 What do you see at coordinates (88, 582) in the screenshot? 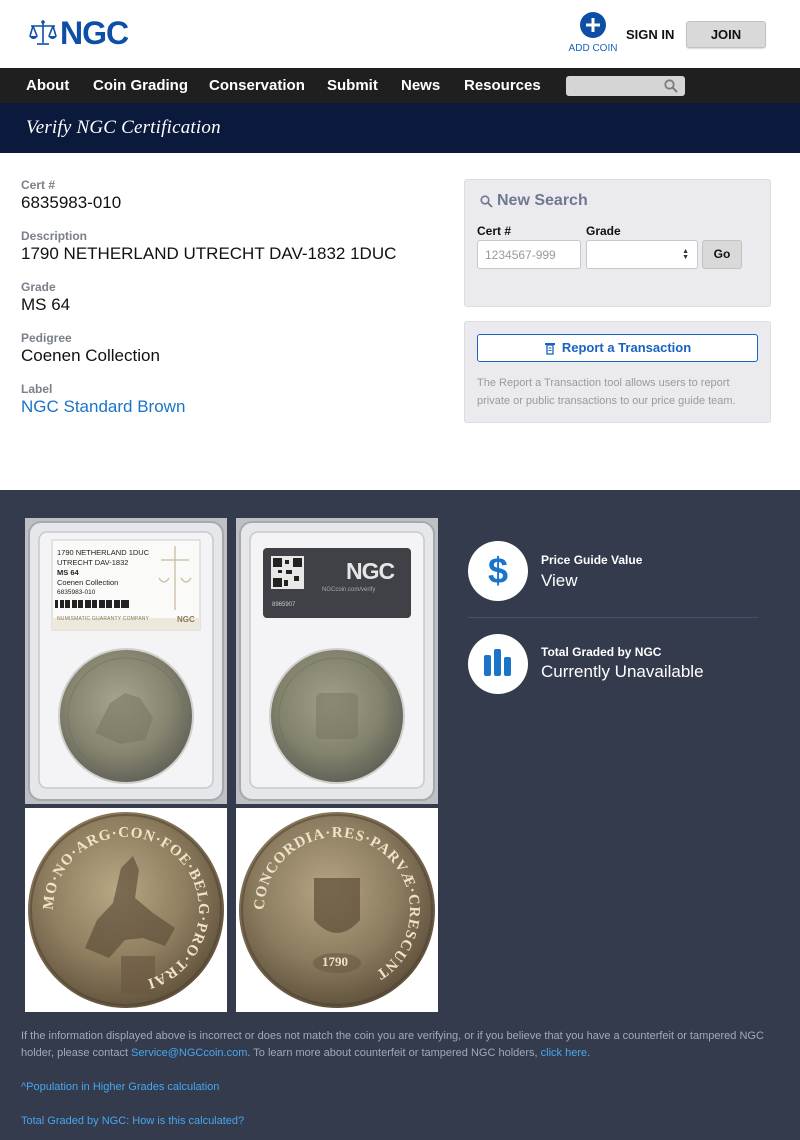
I see `slab-pedigree: Coenen Collection` at bounding box center [88, 582].